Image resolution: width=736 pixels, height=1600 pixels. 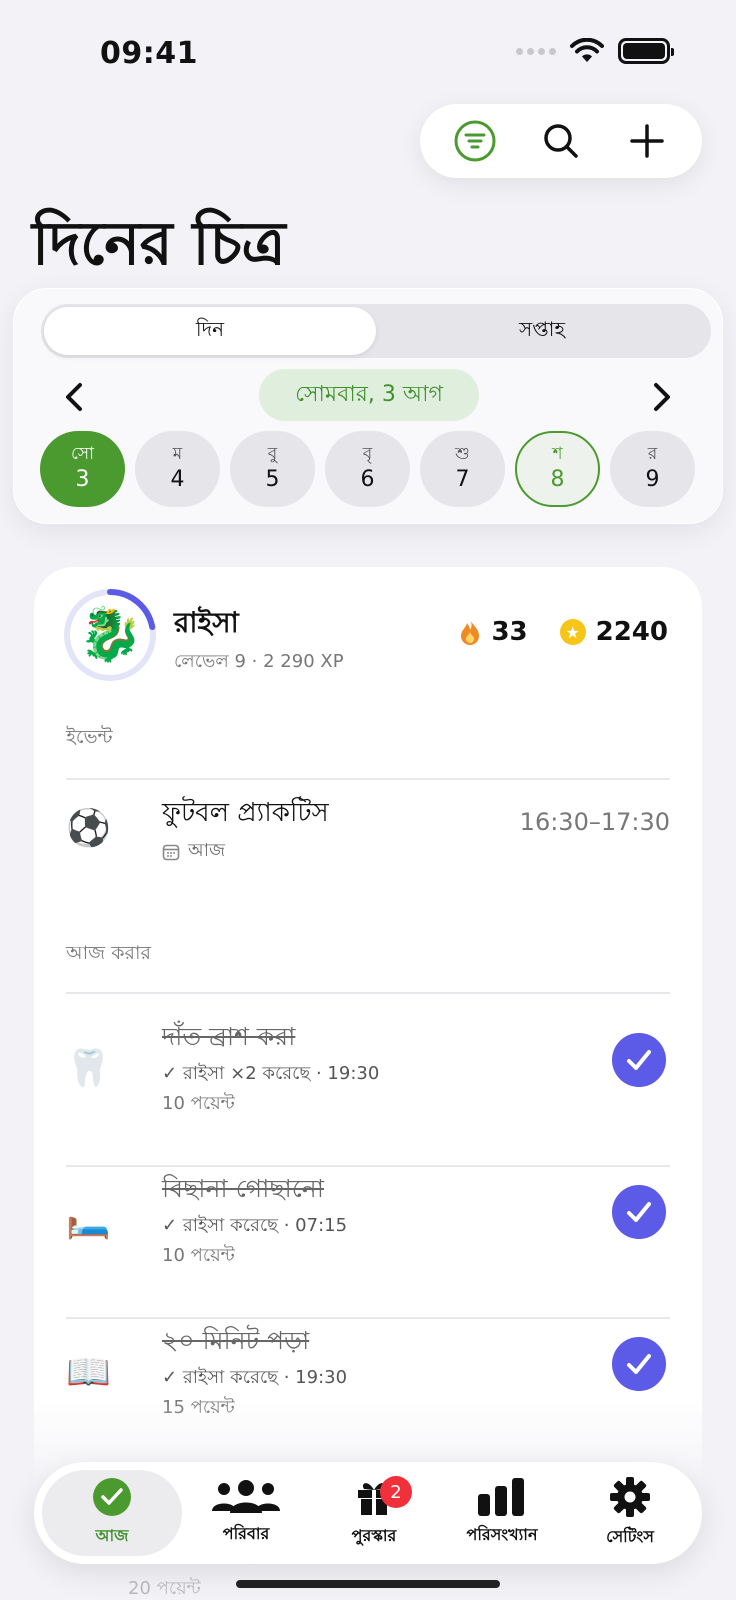 What do you see at coordinates (171, 852) in the screenshot?
I see `calendar-icon` at bounding box center [171, 852].